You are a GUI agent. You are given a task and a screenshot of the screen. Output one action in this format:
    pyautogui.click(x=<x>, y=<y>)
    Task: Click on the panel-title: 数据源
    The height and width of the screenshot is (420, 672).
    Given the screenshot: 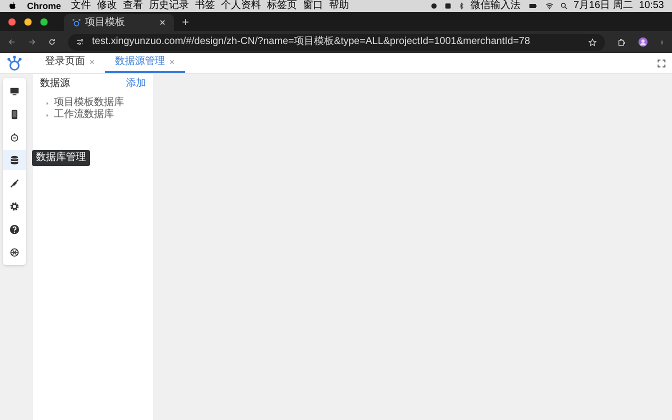 What is the action you would take?
    pyautogui.click(x=55, y=84)
    